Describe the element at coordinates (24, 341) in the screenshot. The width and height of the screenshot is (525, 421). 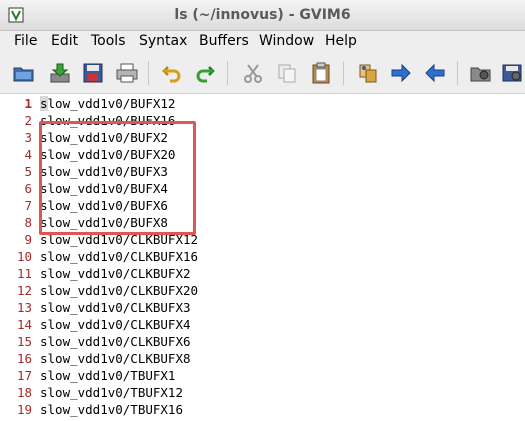
I see `line-number: 15` at that location.